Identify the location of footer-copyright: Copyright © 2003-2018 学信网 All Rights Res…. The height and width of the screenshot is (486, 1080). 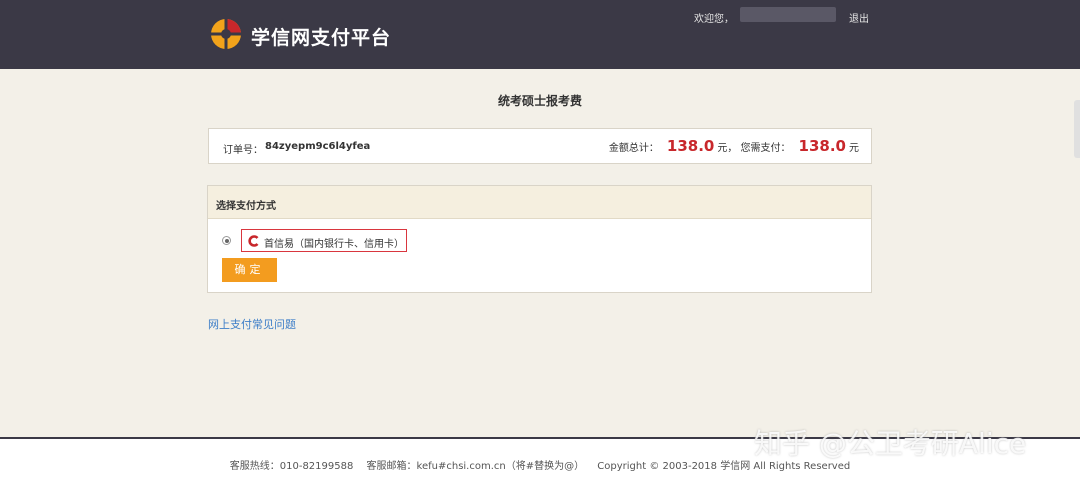
(724, 466).